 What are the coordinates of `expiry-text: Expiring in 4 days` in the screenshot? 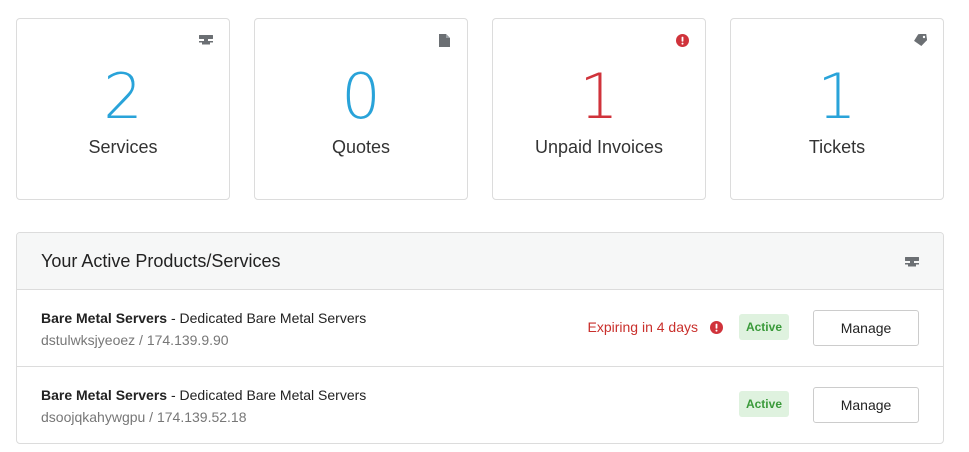 It's located at (642, 327).